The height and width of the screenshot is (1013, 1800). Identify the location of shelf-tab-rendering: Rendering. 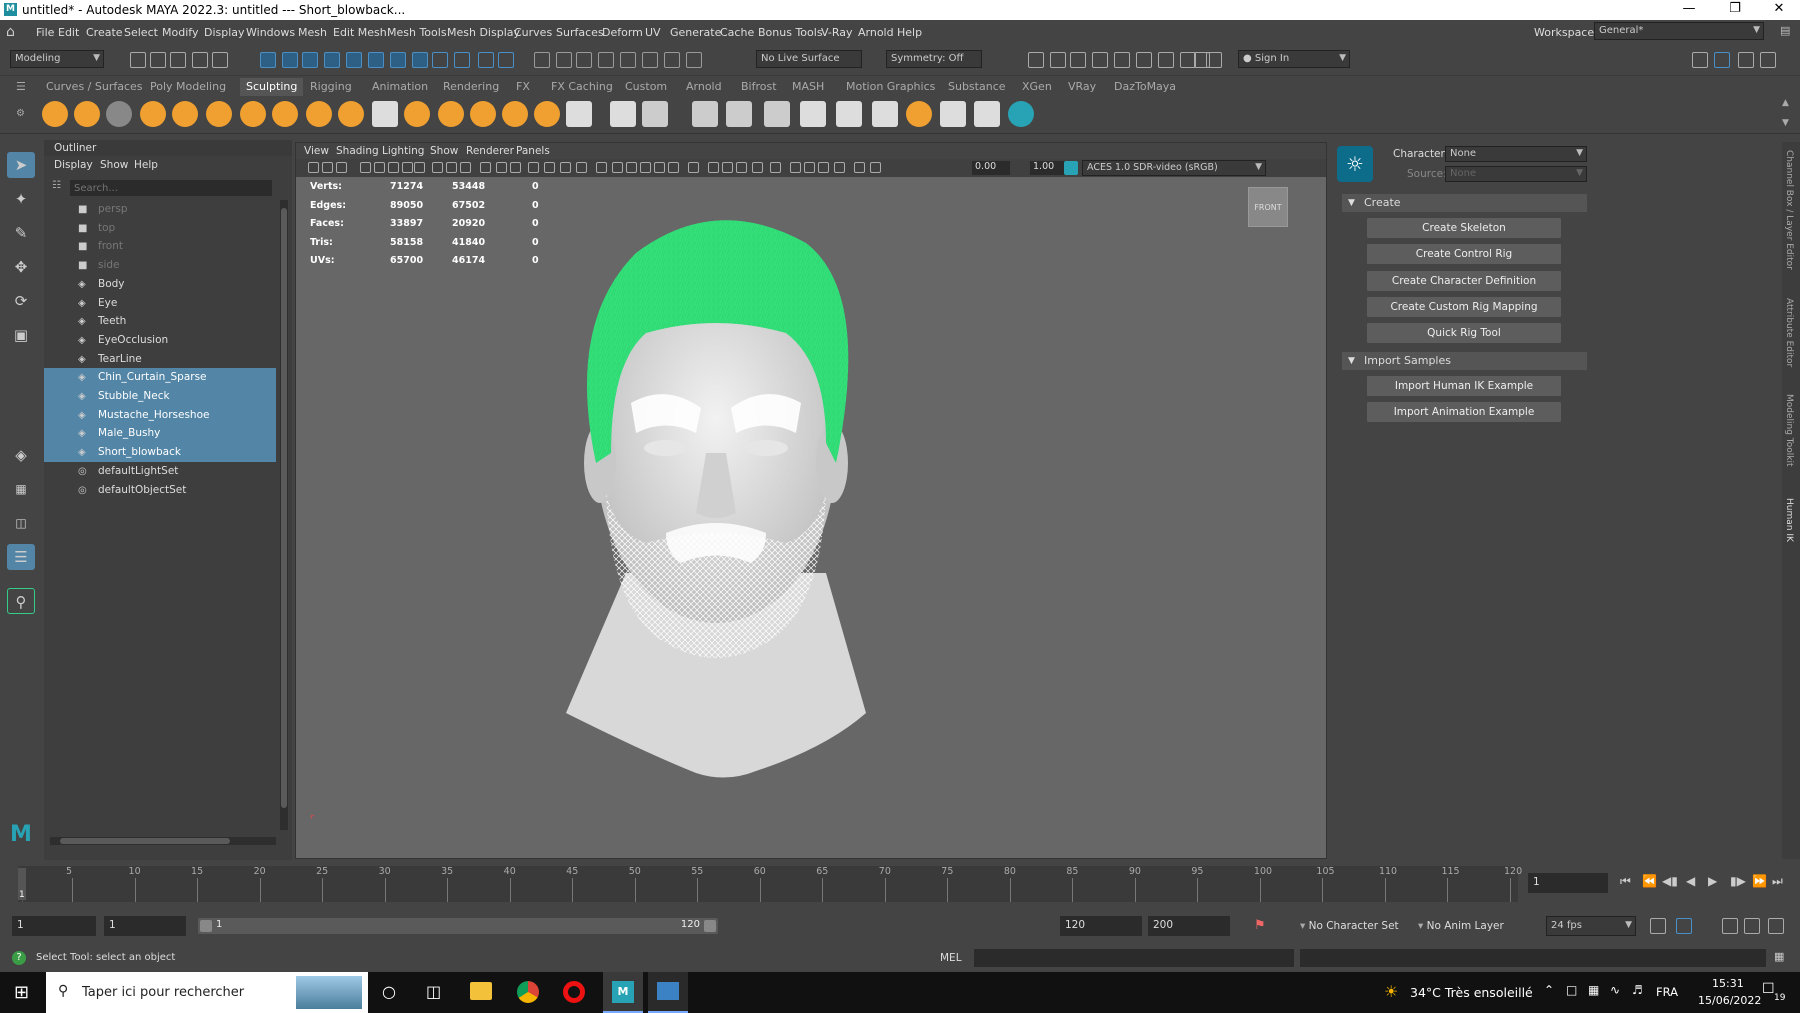
(471, 86).